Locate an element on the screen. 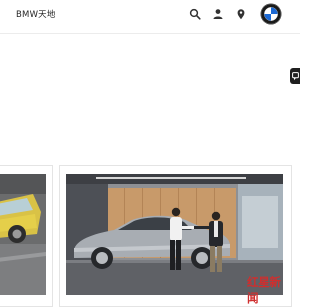  search-icon is located at coordinates (195, 14).